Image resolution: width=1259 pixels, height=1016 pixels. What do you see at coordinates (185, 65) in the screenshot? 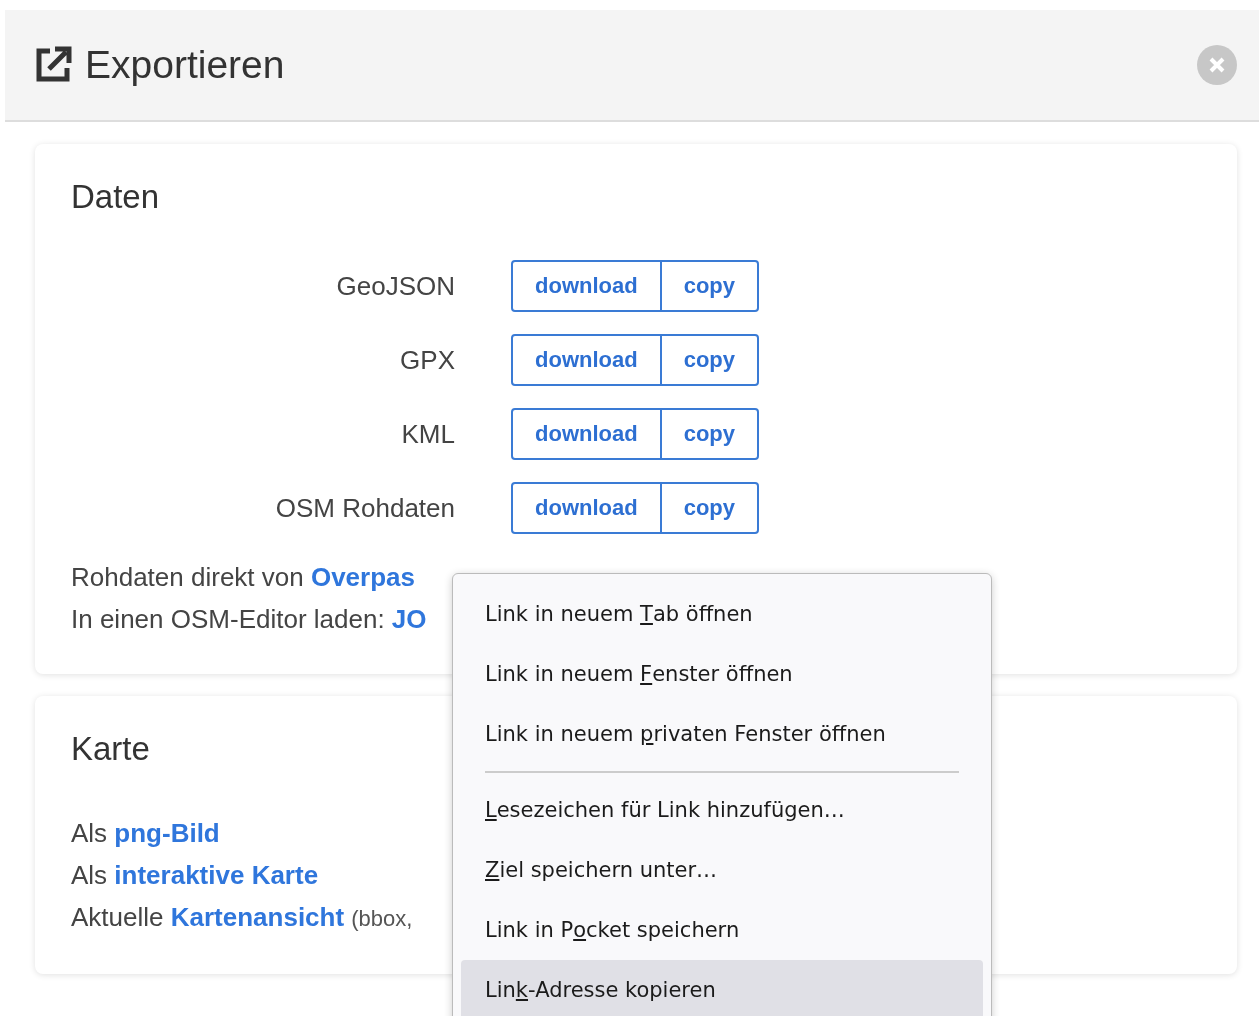
I see `dialog-title: Exportieren` at bounding box center [185, 65].